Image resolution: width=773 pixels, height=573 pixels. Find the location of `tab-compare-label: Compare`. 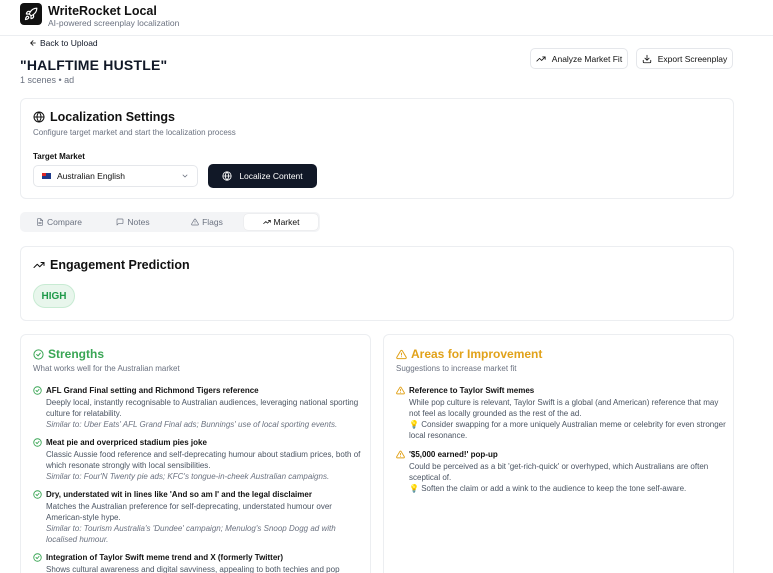

tab-compare-label: Compare is located at coordinates (64, 222).